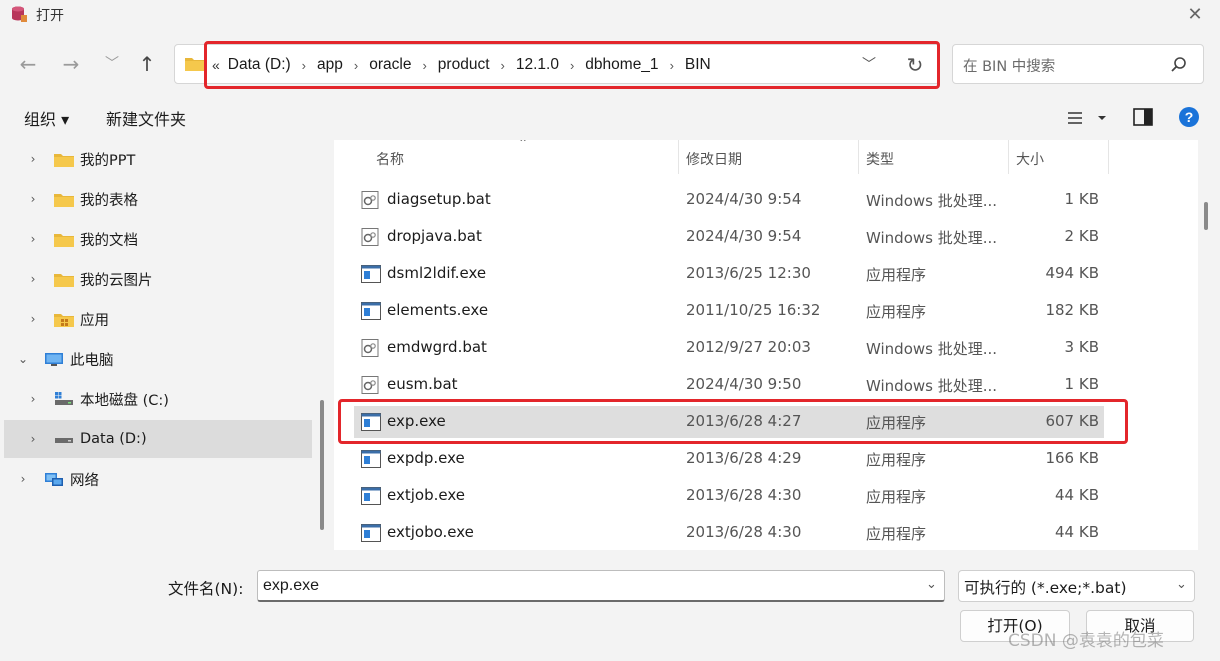 The image size is (1220, 661). I want to click on database-icon, so click(19, 14).